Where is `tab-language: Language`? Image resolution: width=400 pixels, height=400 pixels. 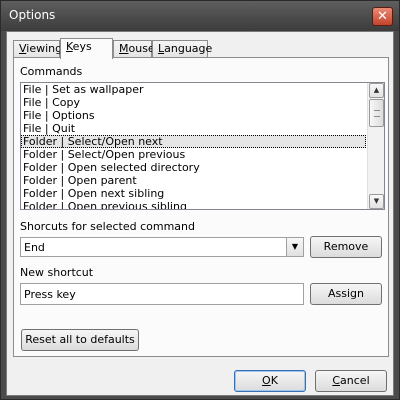 tab-language: Language is located at coordinates (182, 49).